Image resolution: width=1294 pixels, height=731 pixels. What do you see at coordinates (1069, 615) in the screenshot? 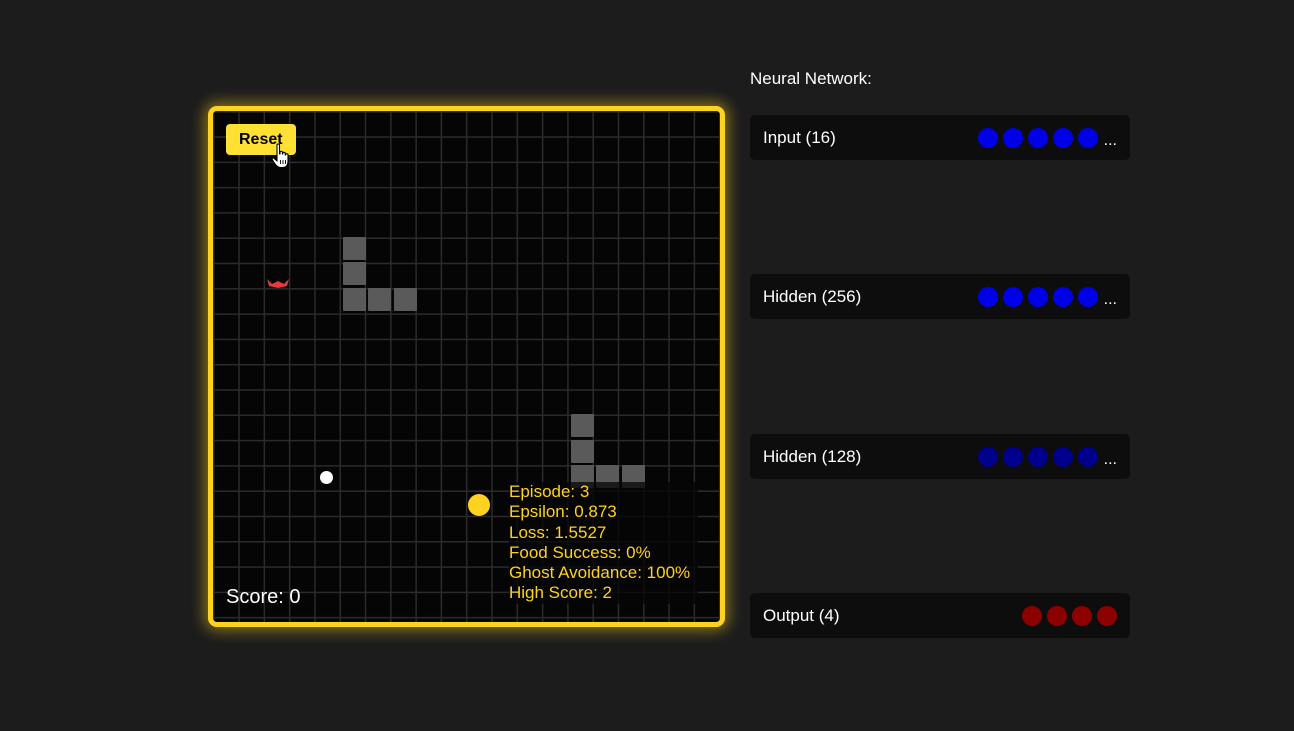
I see `layer-neurons` at bounding box center [1069, 615].